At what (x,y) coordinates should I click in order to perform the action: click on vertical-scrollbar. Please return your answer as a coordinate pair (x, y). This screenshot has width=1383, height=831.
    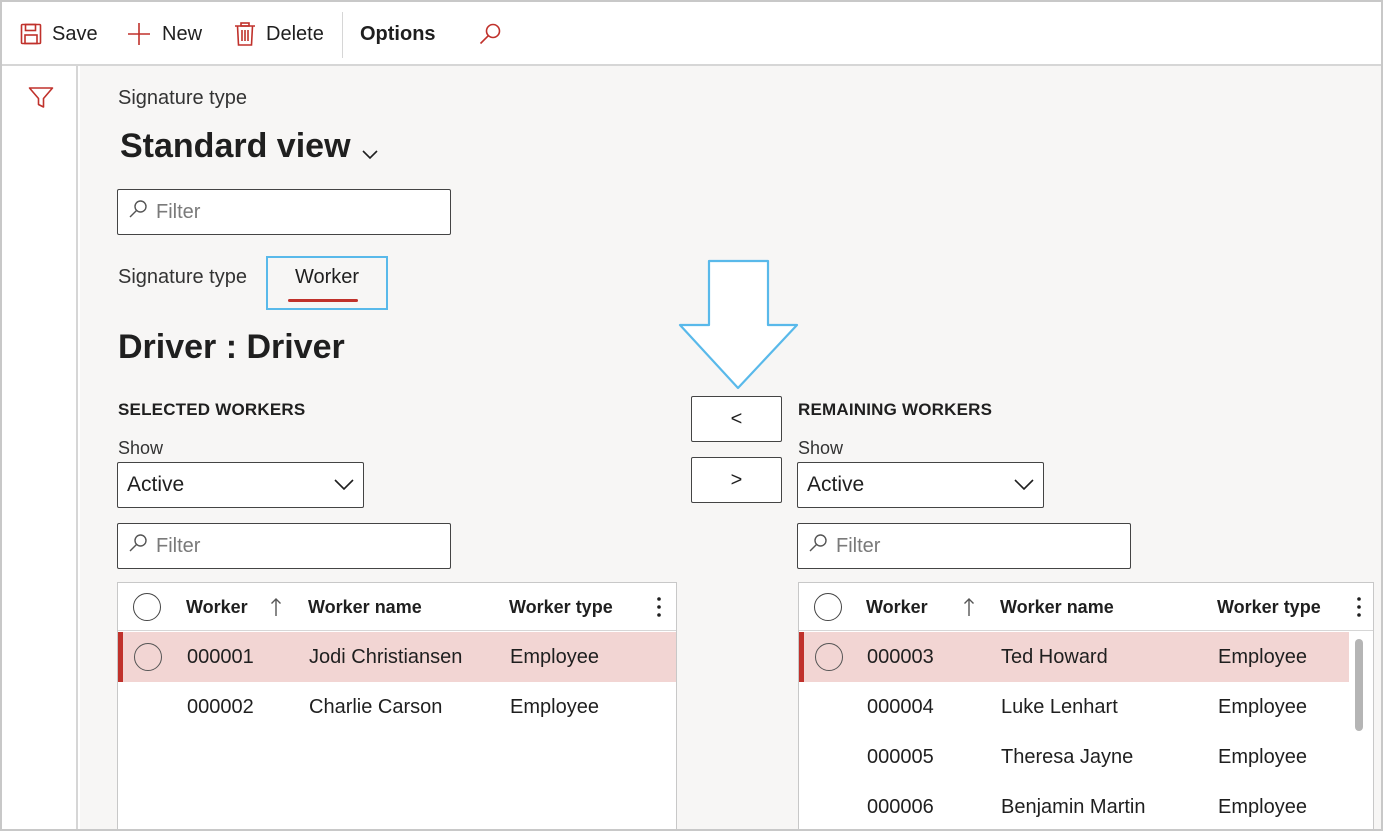
    Looking at the image, I should click on (1359, 685).